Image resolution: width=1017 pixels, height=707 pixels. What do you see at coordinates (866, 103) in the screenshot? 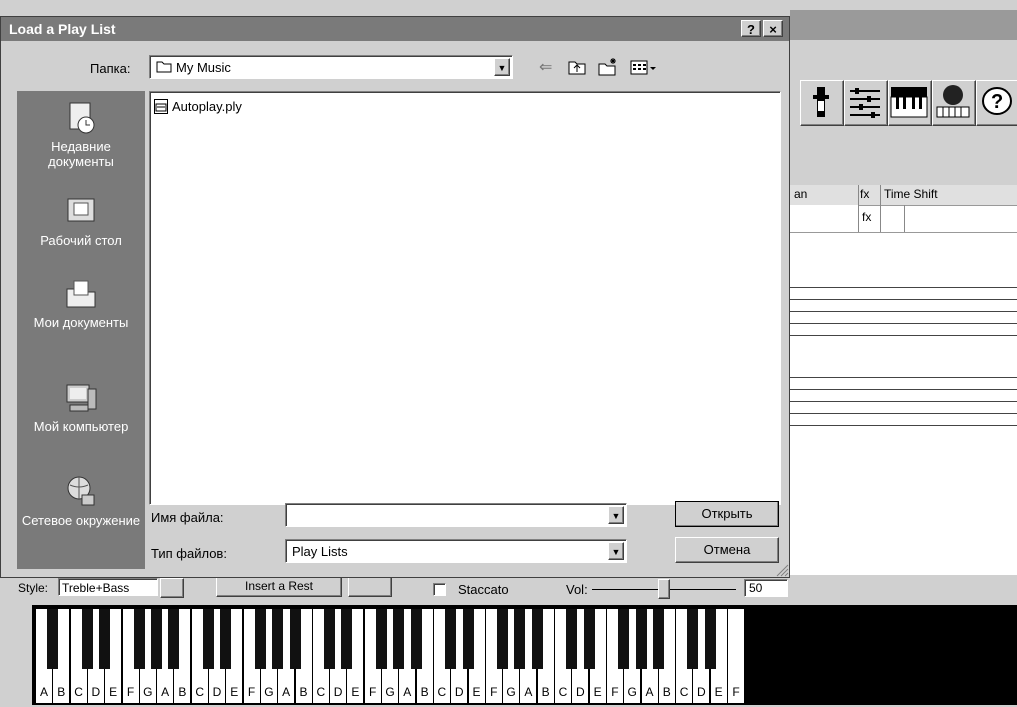
I see `mixer-icon` at bounding box center [866, 103].